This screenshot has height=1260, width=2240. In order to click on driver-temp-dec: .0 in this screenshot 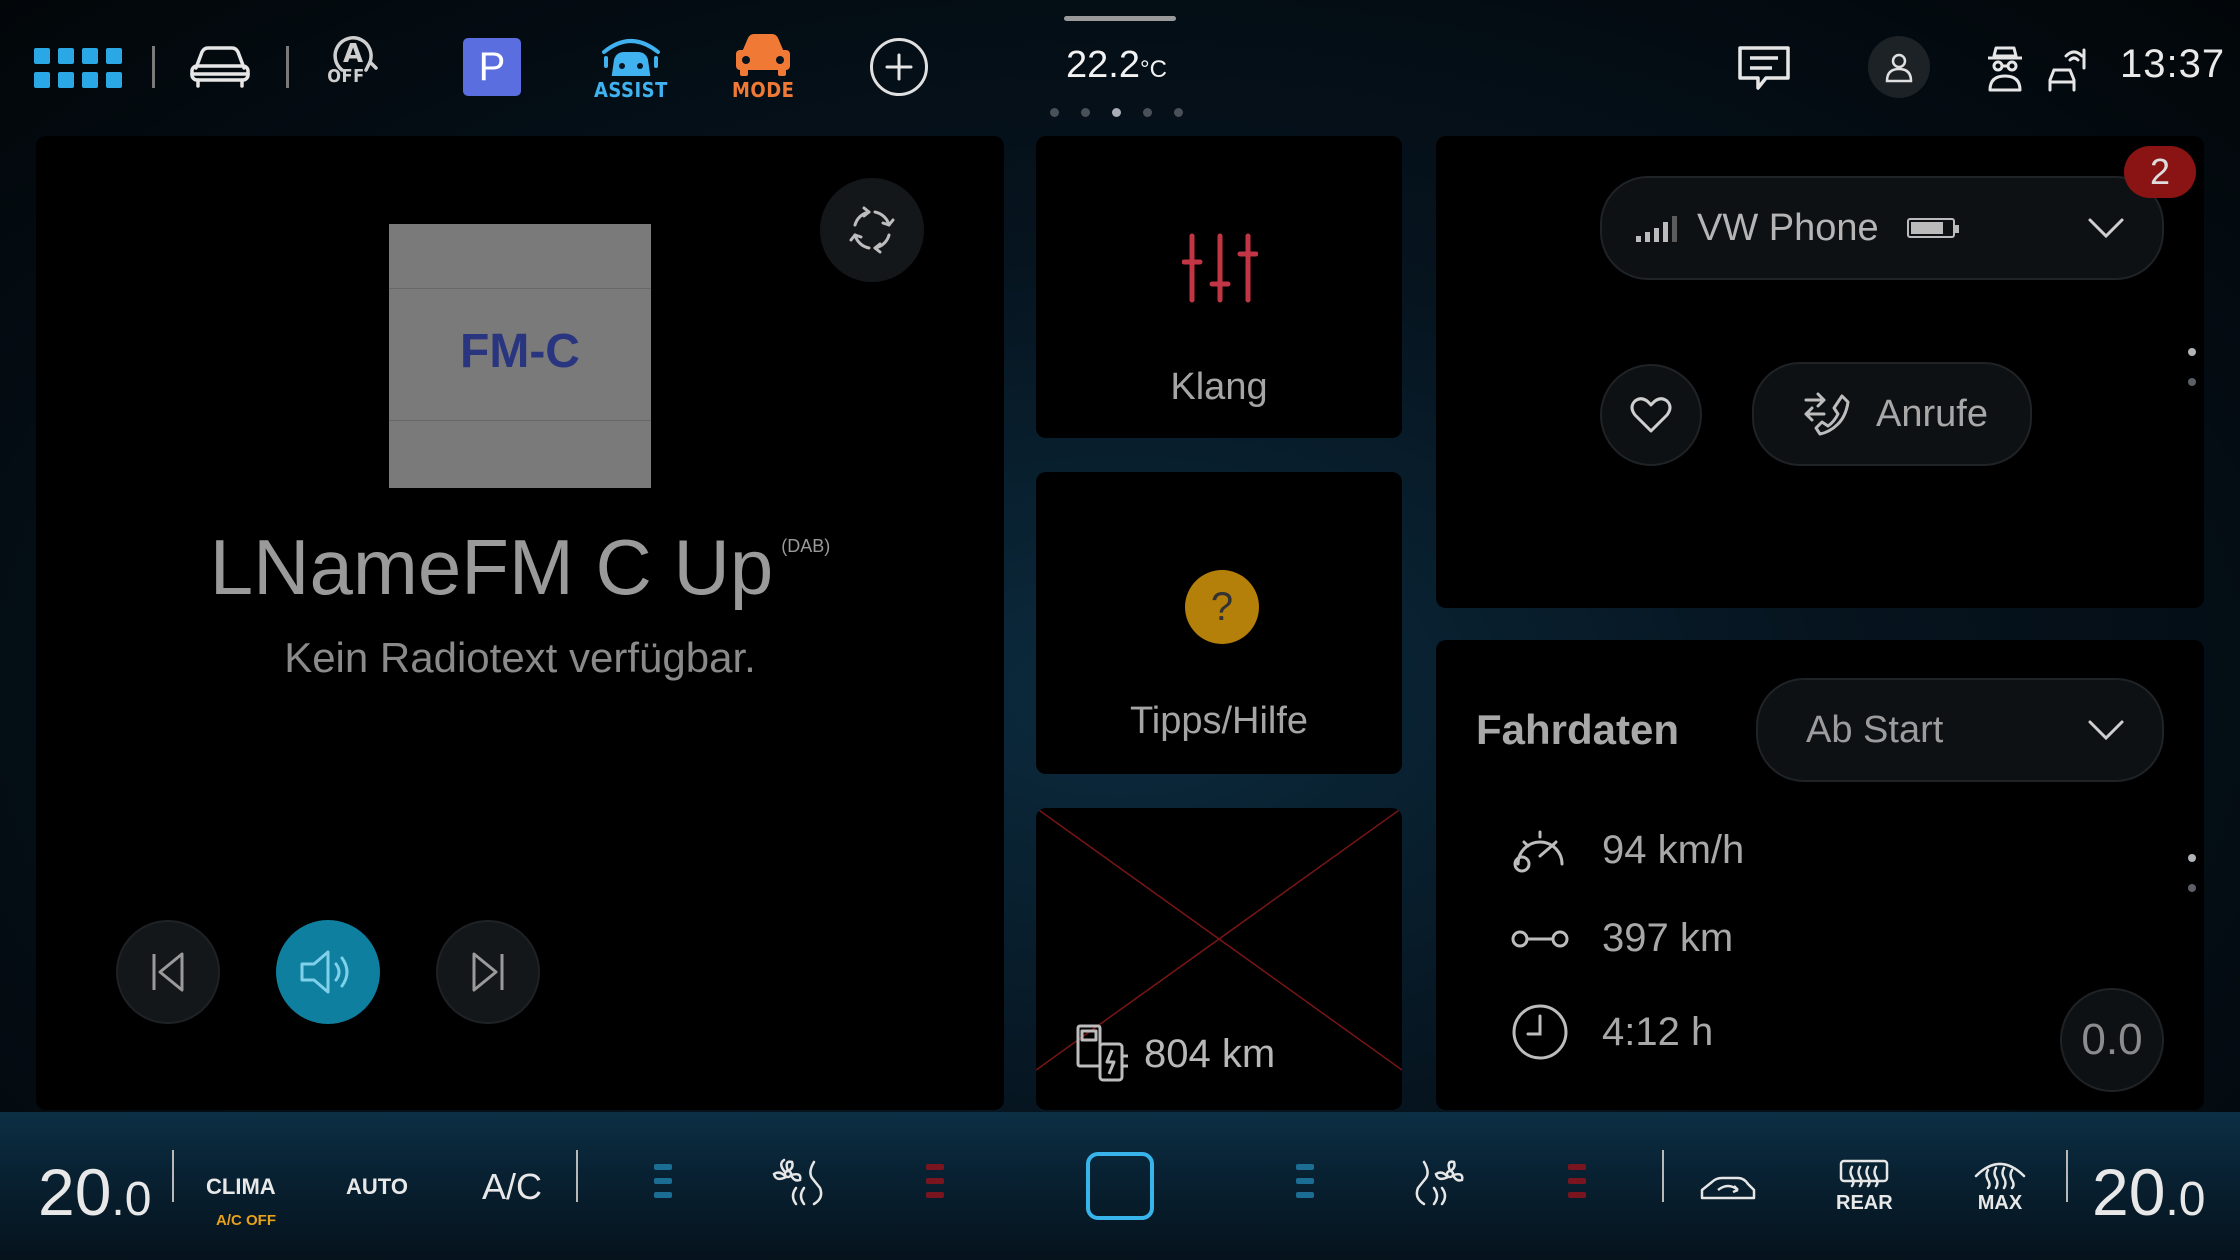, I will do `click(131, 1199)`.